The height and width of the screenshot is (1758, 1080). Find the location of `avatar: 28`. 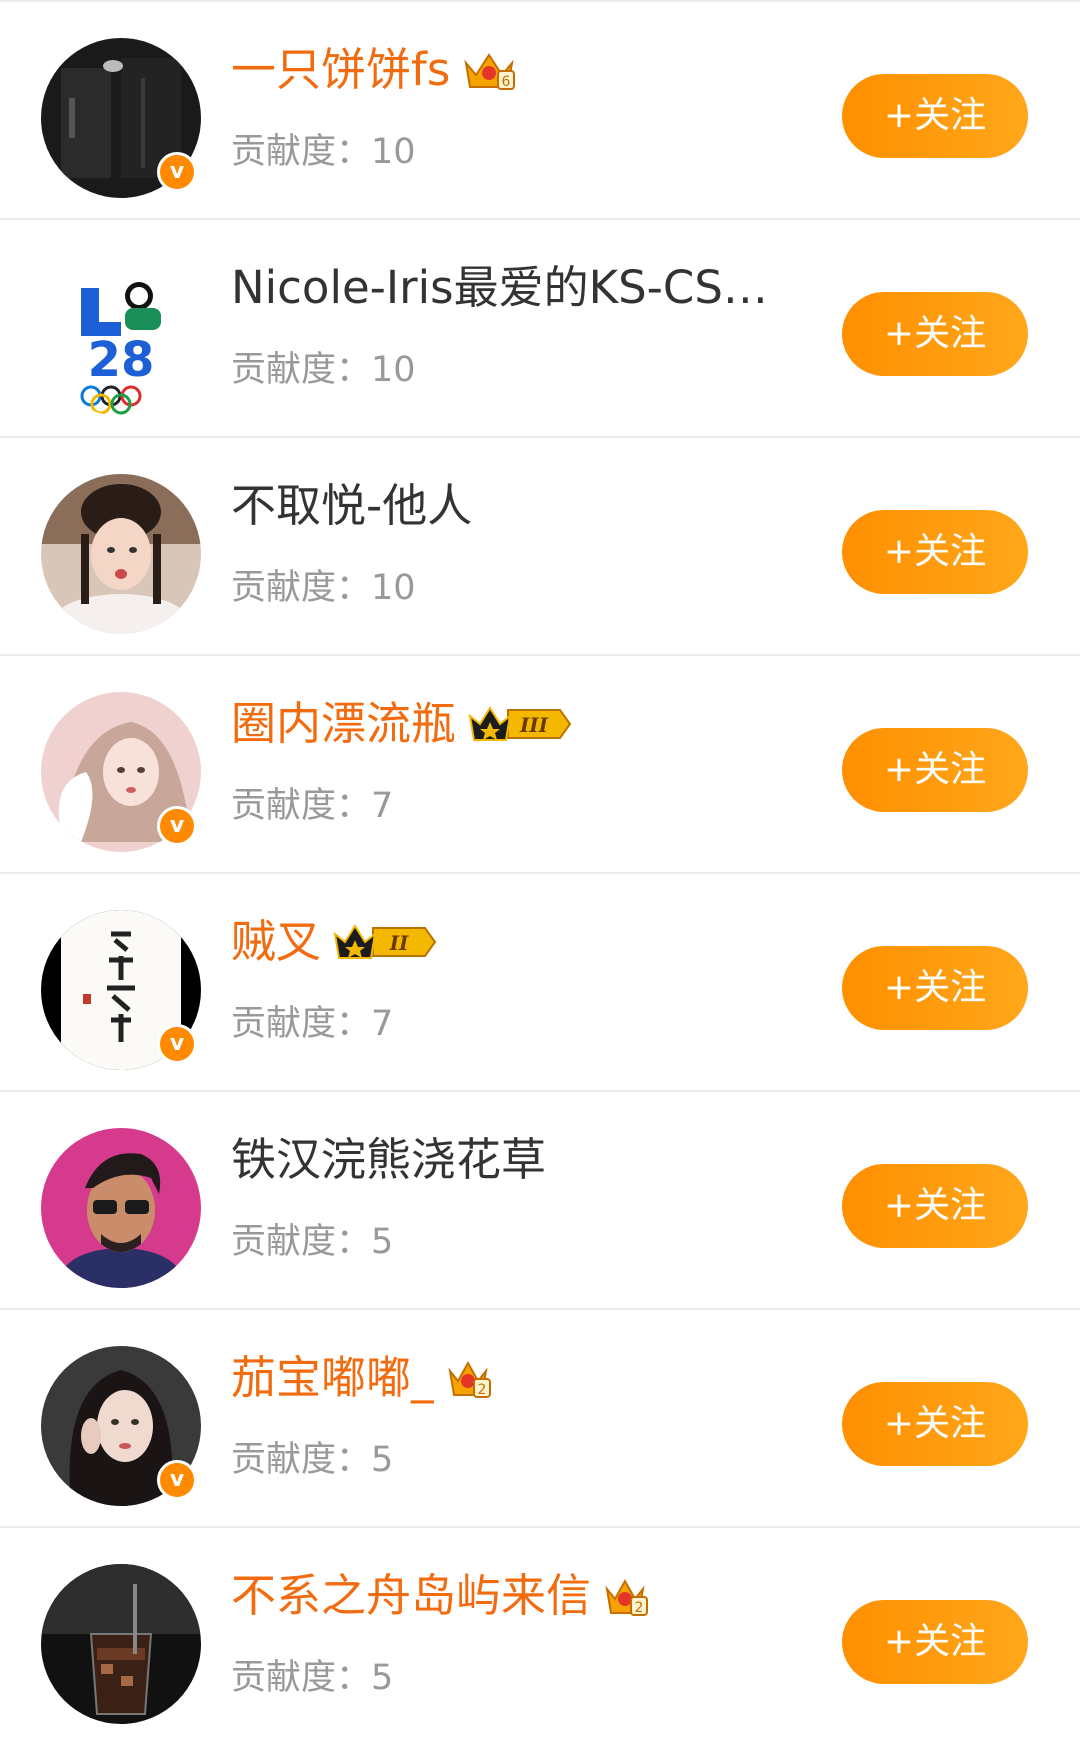

avatar: 28 is located at coordinates (121, 336).